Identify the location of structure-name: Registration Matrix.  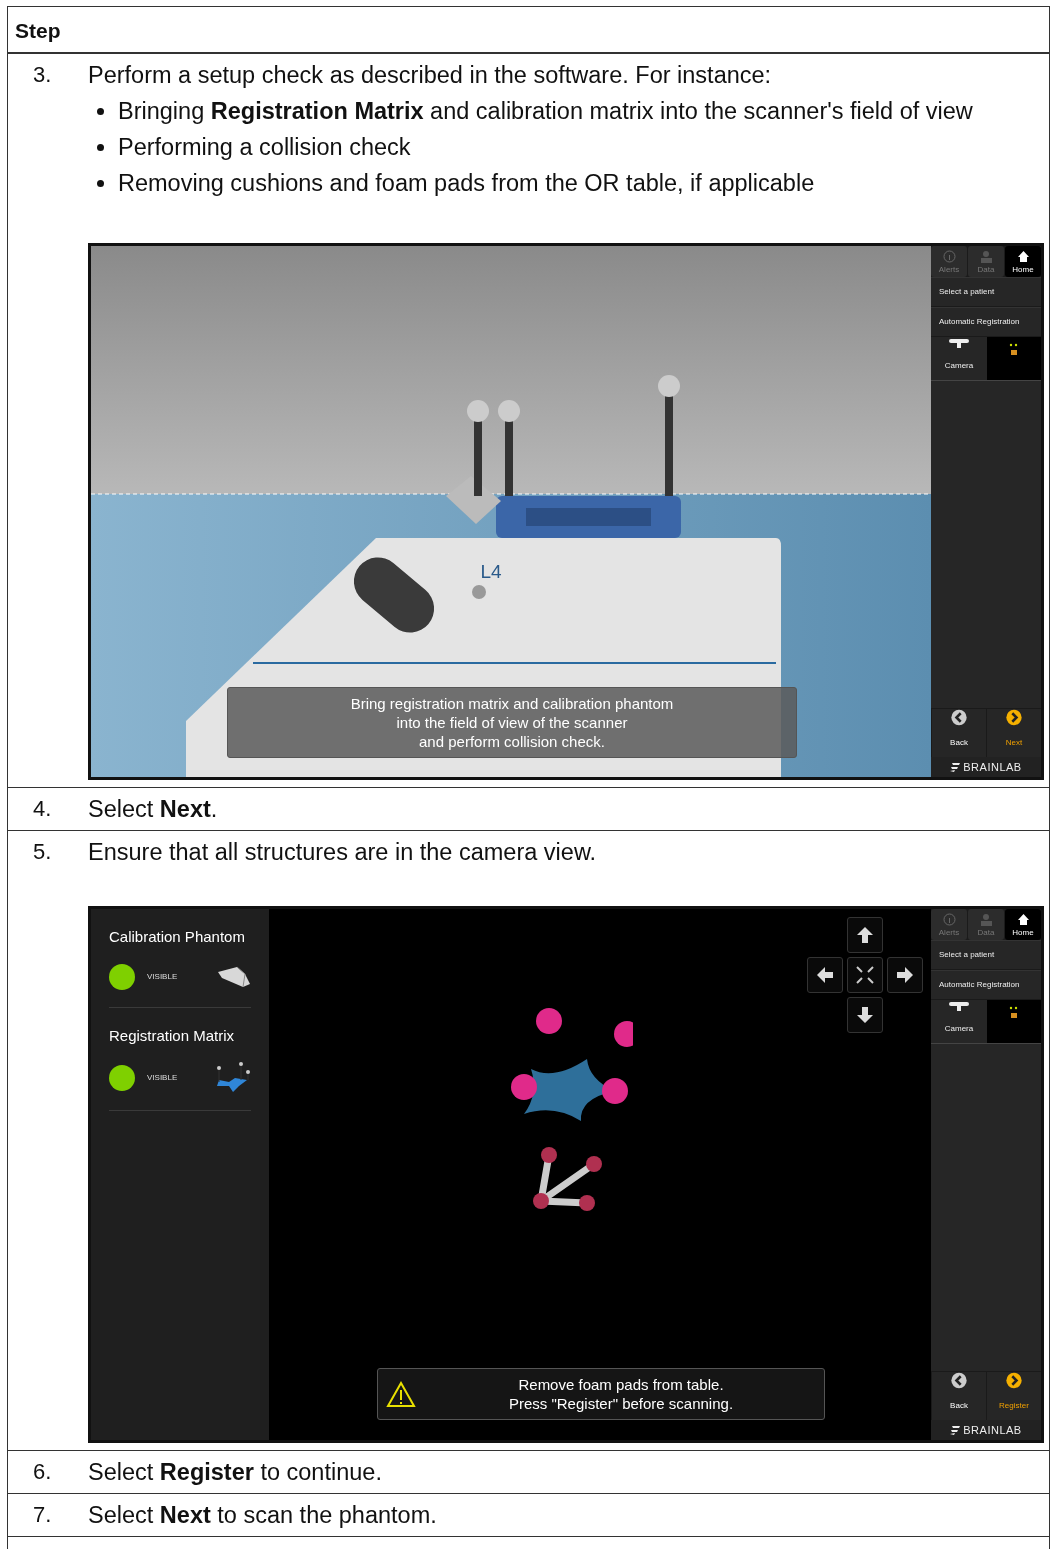
(172, 1036).